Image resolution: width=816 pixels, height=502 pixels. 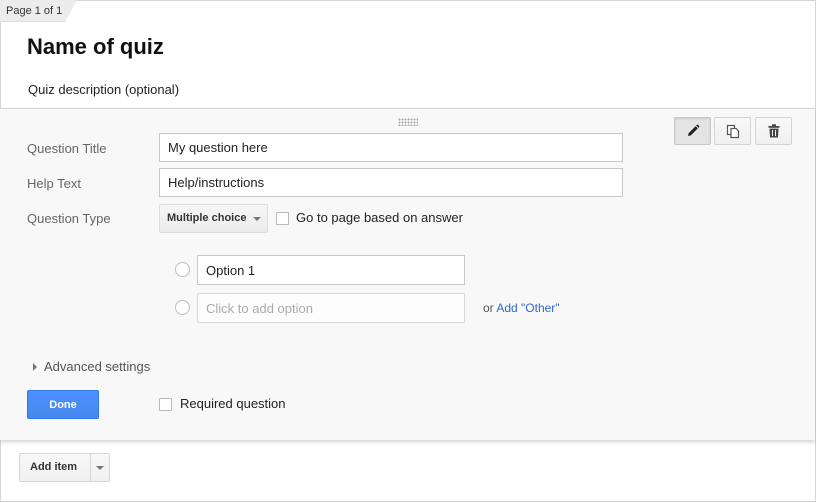 I want to click on pencil-icon, so click(x=693, y=130).